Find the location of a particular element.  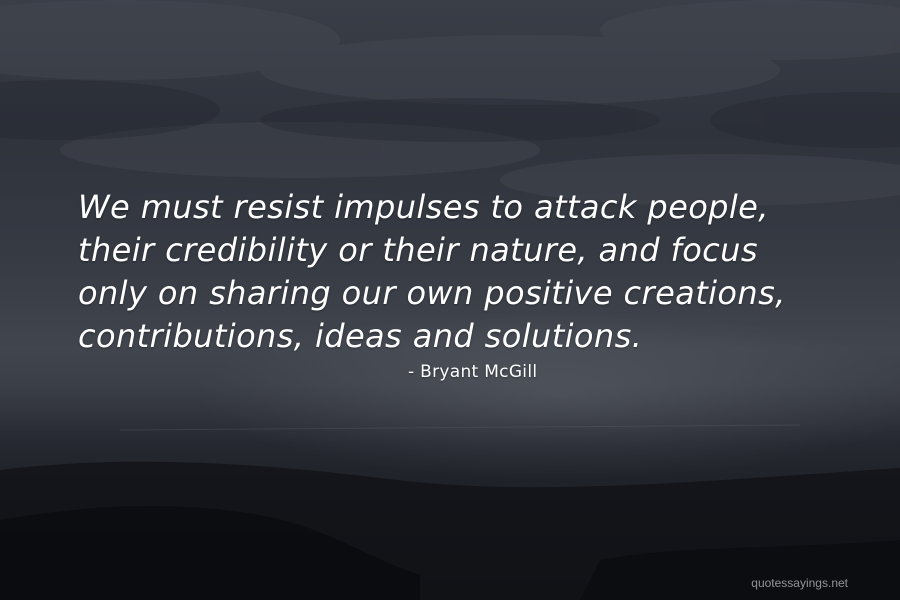

quote-author: - Bryant McGill is located at coordinates (473, 372).